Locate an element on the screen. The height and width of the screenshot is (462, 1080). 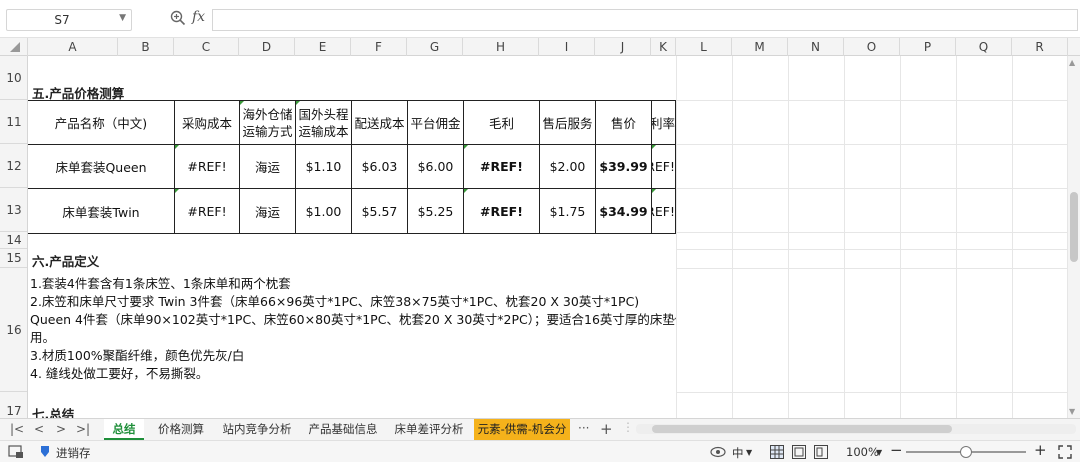
vertical-scroll-thumb is located at coordinates (1074, 227).